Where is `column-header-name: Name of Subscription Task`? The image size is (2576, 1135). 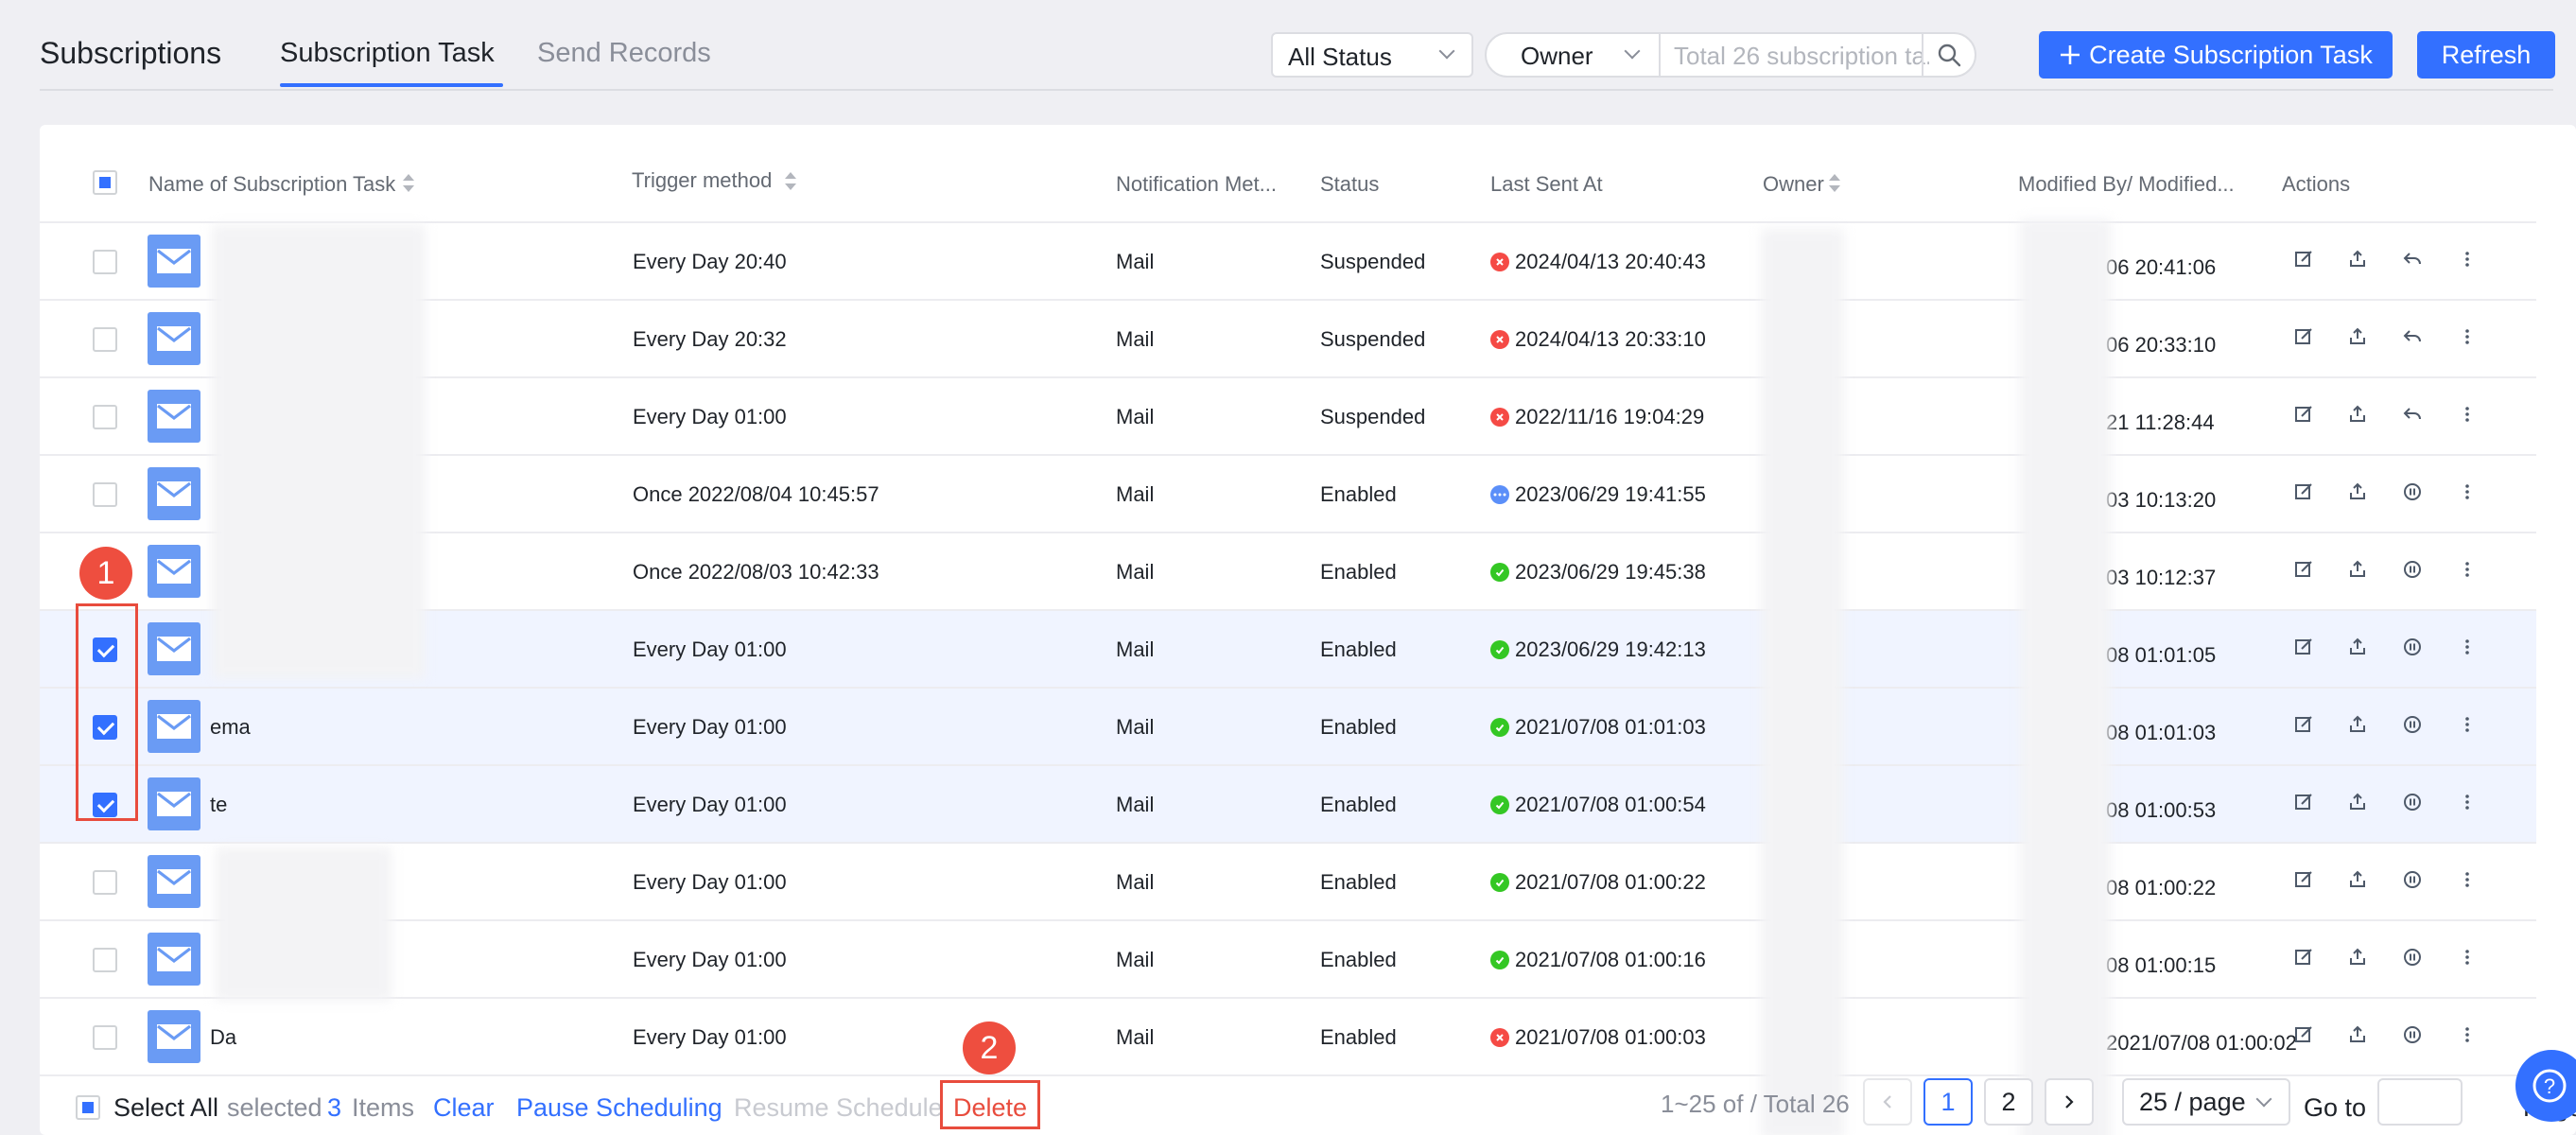
column-header-name: Name of Subscription Task is located at coordinates (271, 184).